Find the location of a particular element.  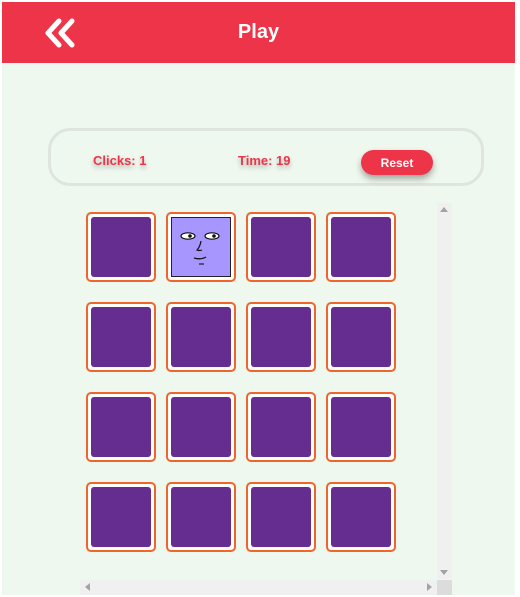

double-chevron-left-icon is located at coordinates (60, 33).